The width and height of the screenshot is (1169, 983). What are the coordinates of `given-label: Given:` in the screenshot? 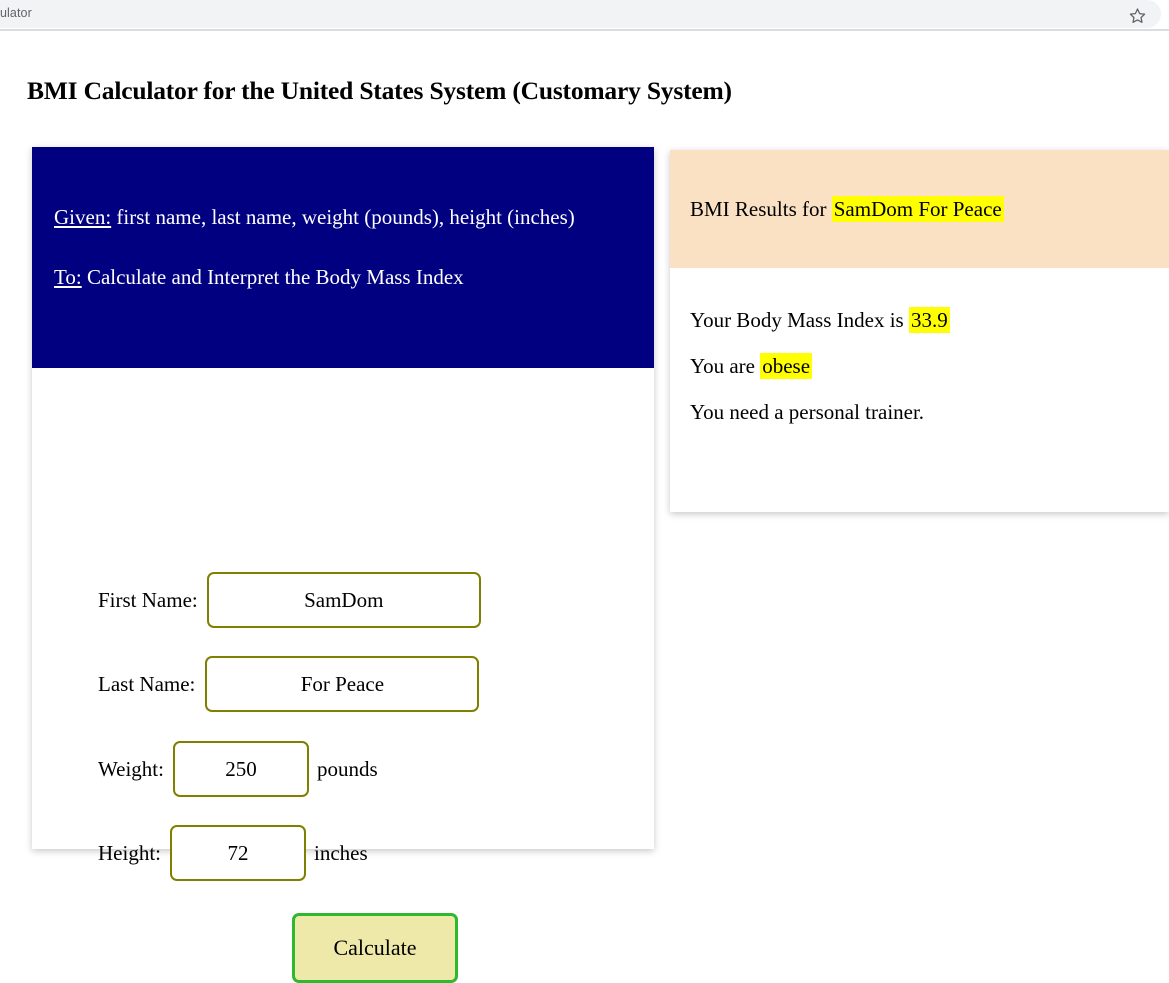 It's located at (83, 217).